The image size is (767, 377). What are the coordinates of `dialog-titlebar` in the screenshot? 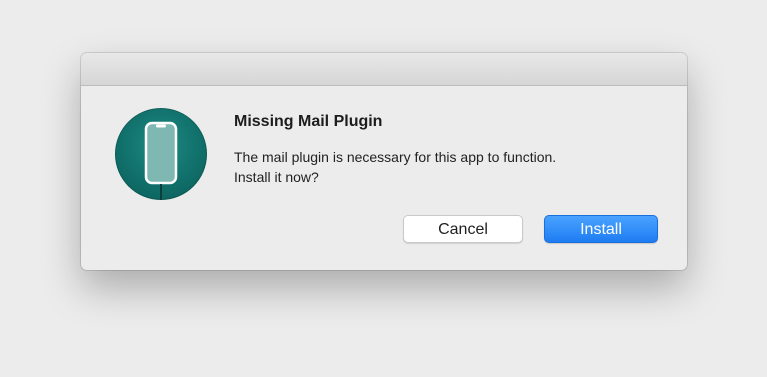 It's located at (384, 69).